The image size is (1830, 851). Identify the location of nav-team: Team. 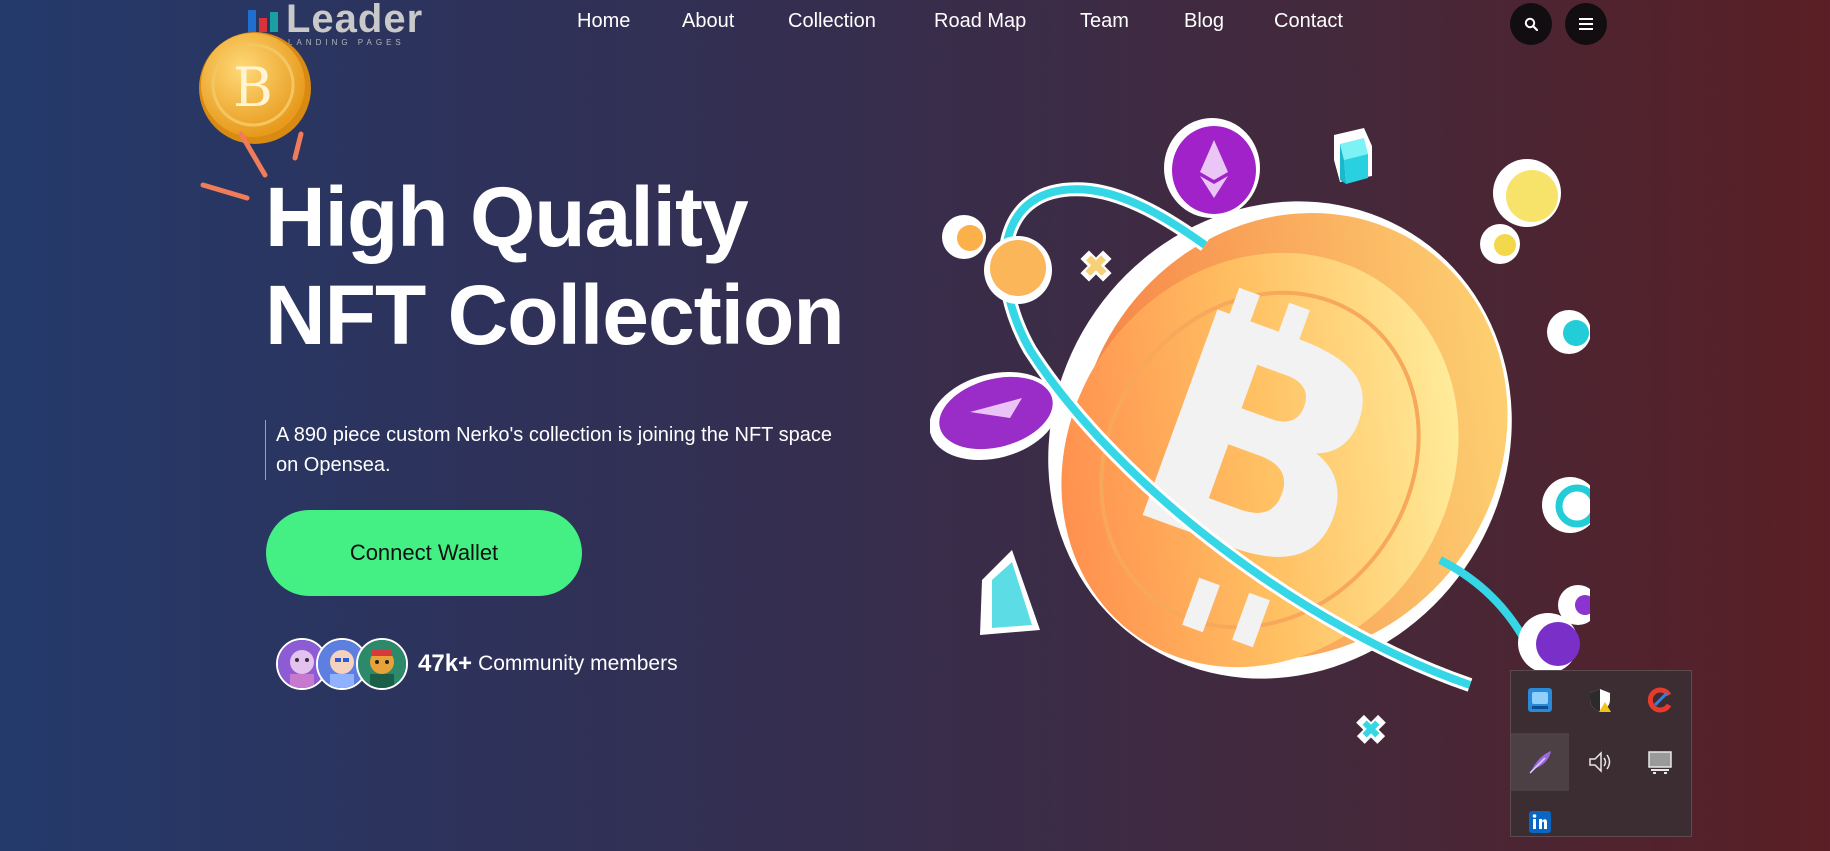
(1104, 21).